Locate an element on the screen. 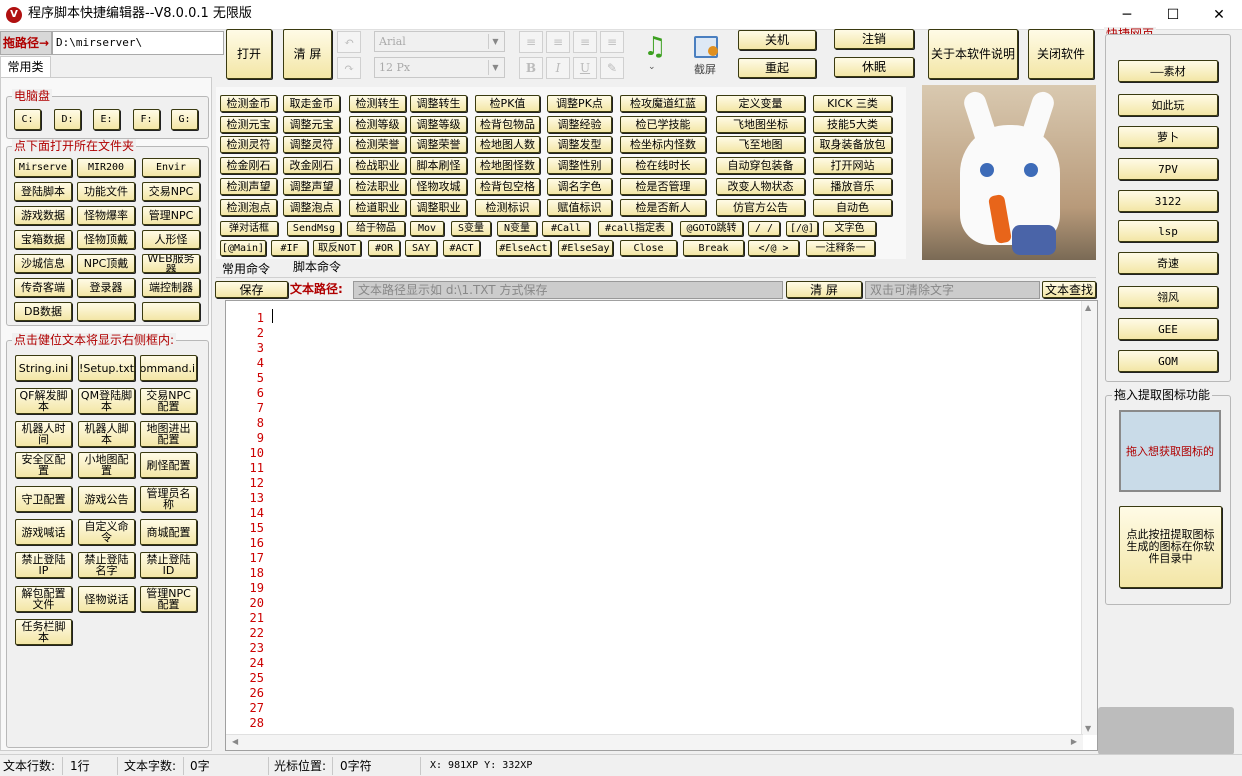 Image resolution: width=1242 pixels, height=776 pixels. quick-web-link: lsp is located at coordinates (1168, 231).